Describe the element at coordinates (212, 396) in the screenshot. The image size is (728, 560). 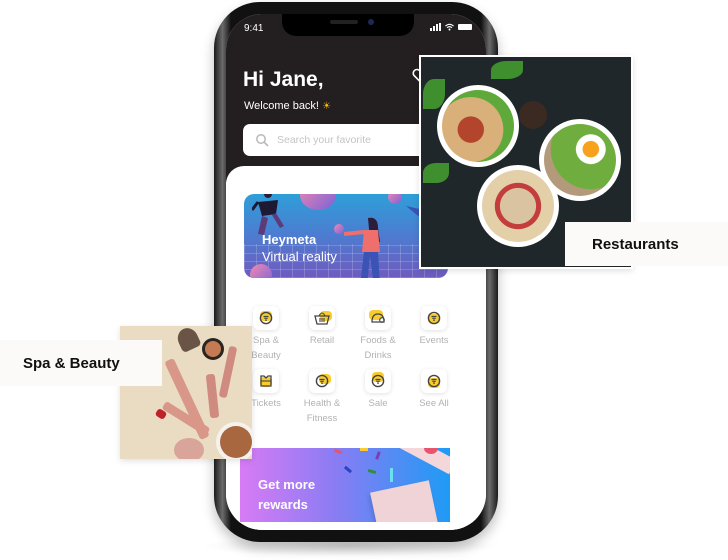
I see `lip-gloss` at that location.